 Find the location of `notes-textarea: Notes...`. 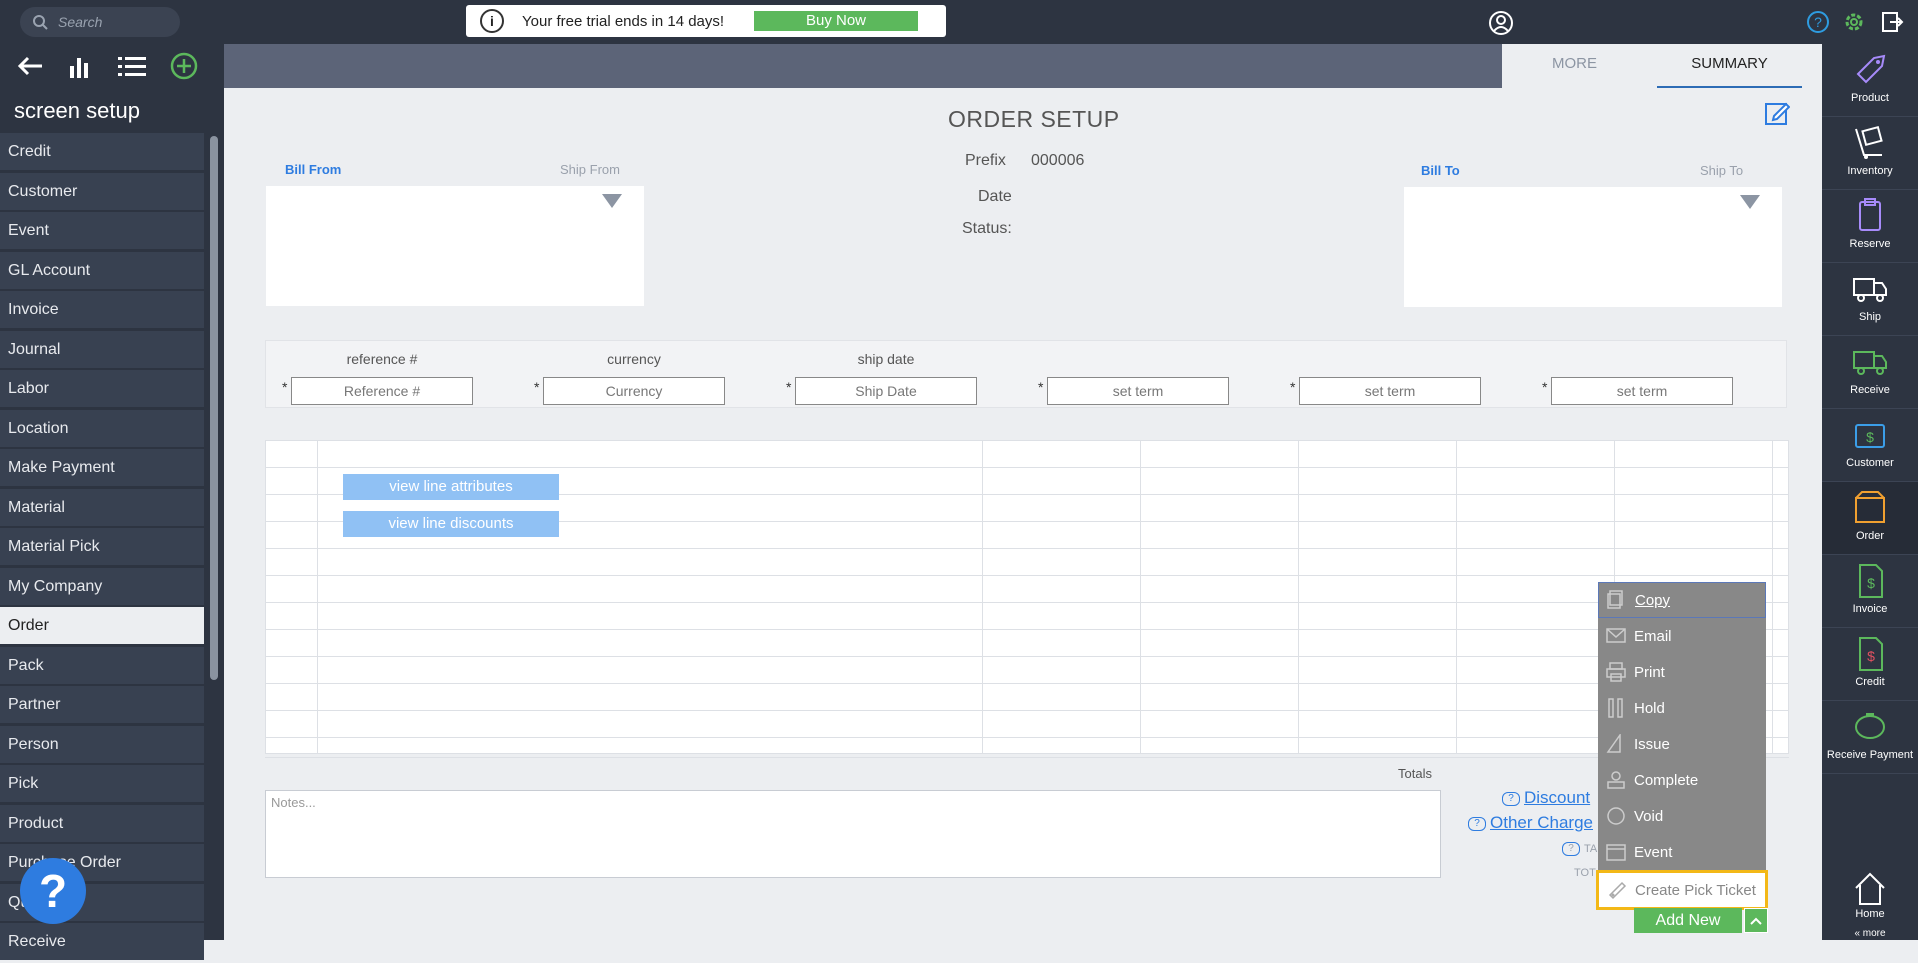

notes-textarea: Notes... is located at coordinates (853, 834).